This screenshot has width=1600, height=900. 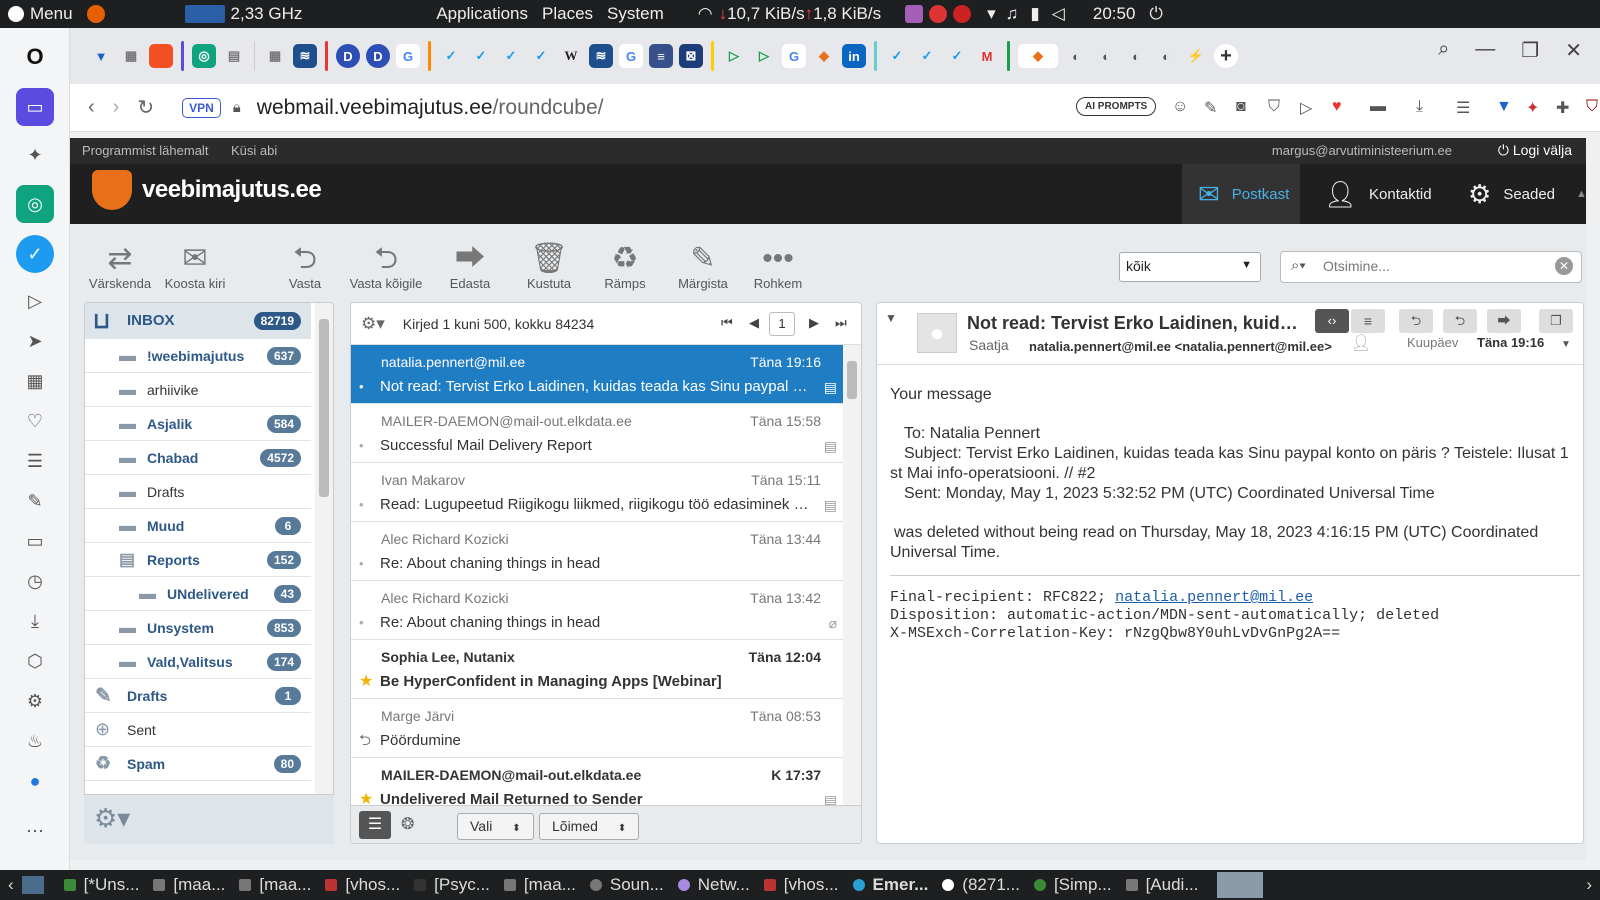 What do you see at coordinates (511, 56) in the screenshot?
I see `tab-twitter-icon: ✓` at bounding box center [511, 56].